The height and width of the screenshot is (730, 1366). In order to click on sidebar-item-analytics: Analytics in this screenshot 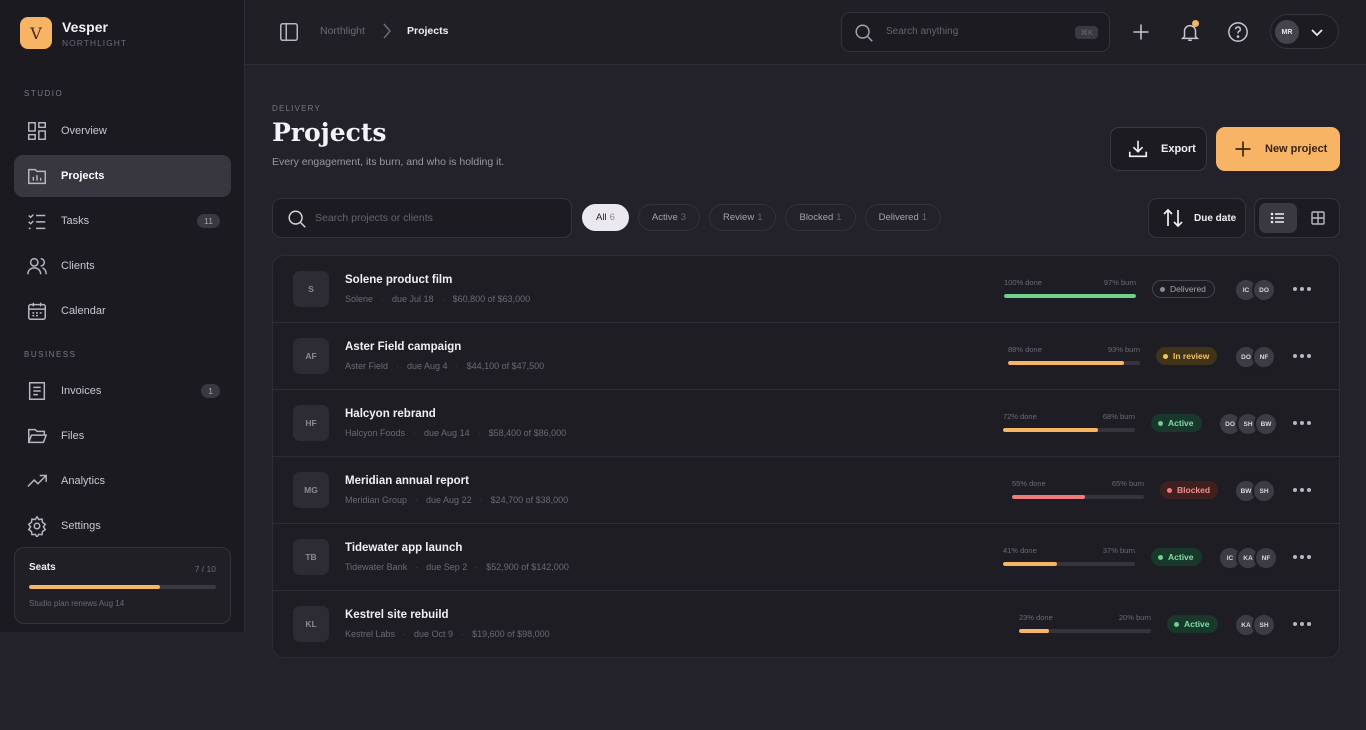, I will do `click(122, 481)`.